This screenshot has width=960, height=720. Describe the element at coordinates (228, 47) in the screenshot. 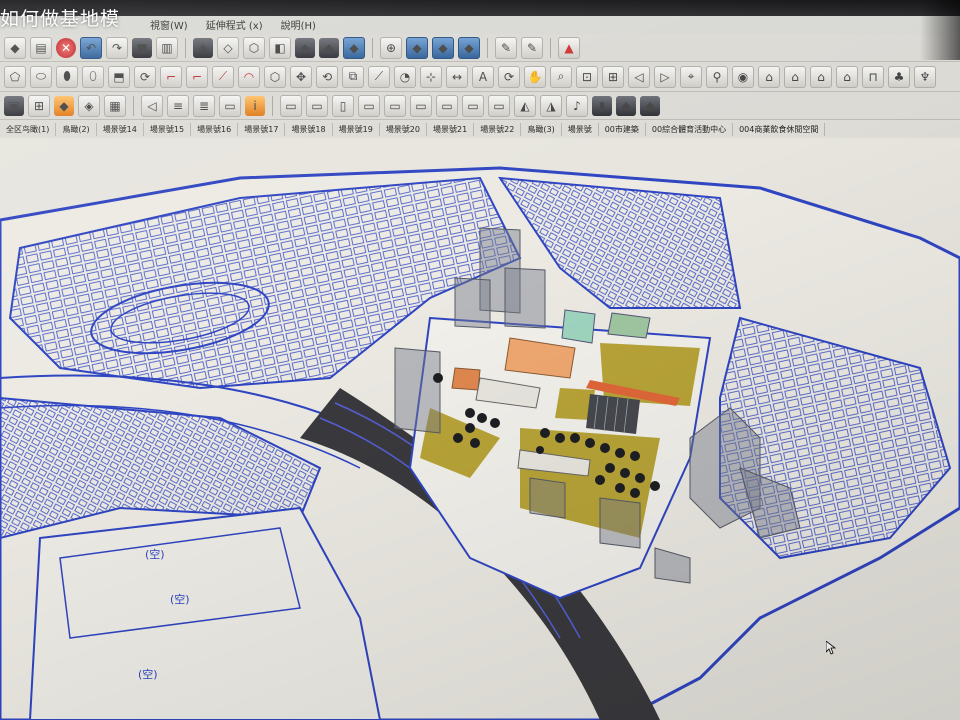

I see `cube-top-icon: ◇` at that location.